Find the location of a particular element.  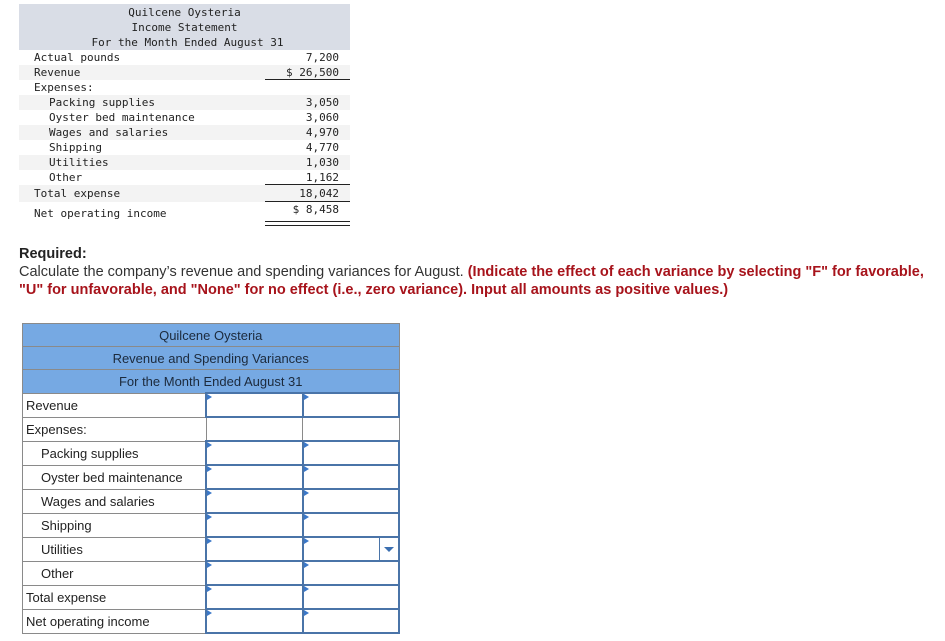

row-value: 4,970 is located at coordinates (322, 132).